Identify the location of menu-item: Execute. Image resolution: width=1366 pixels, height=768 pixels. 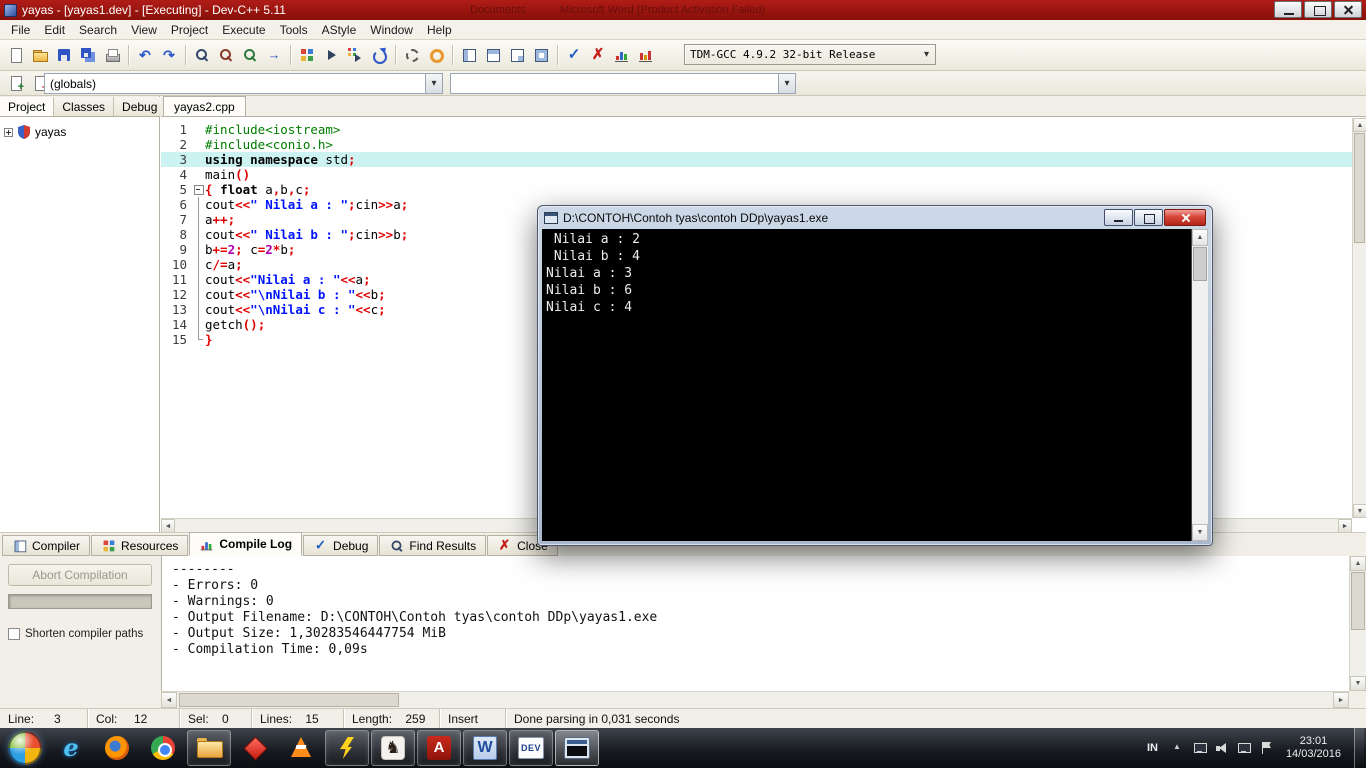
(243, 30).